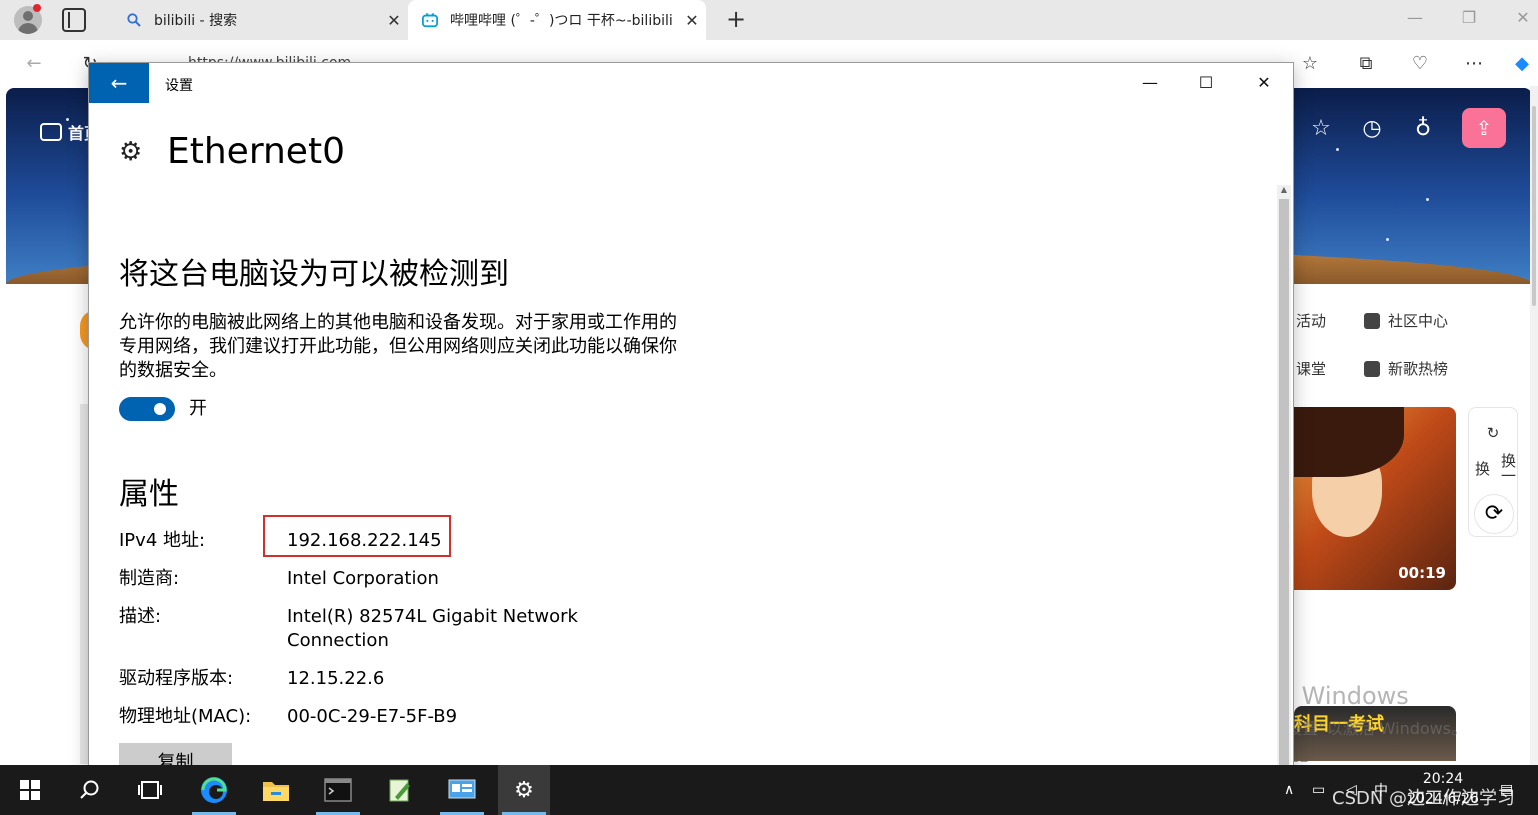 This screenshot has height=815, width=1538. I want to click on tab-title: 哔哩哔哩 (゜-゜)つロ 干杯~-bilibili, so click(561, 21).